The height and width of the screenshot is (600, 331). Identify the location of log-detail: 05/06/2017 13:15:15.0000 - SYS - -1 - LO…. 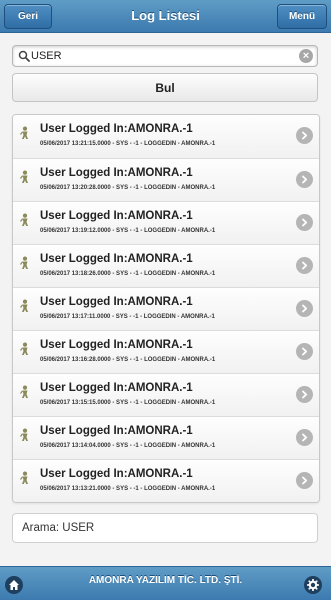
(128, 403).